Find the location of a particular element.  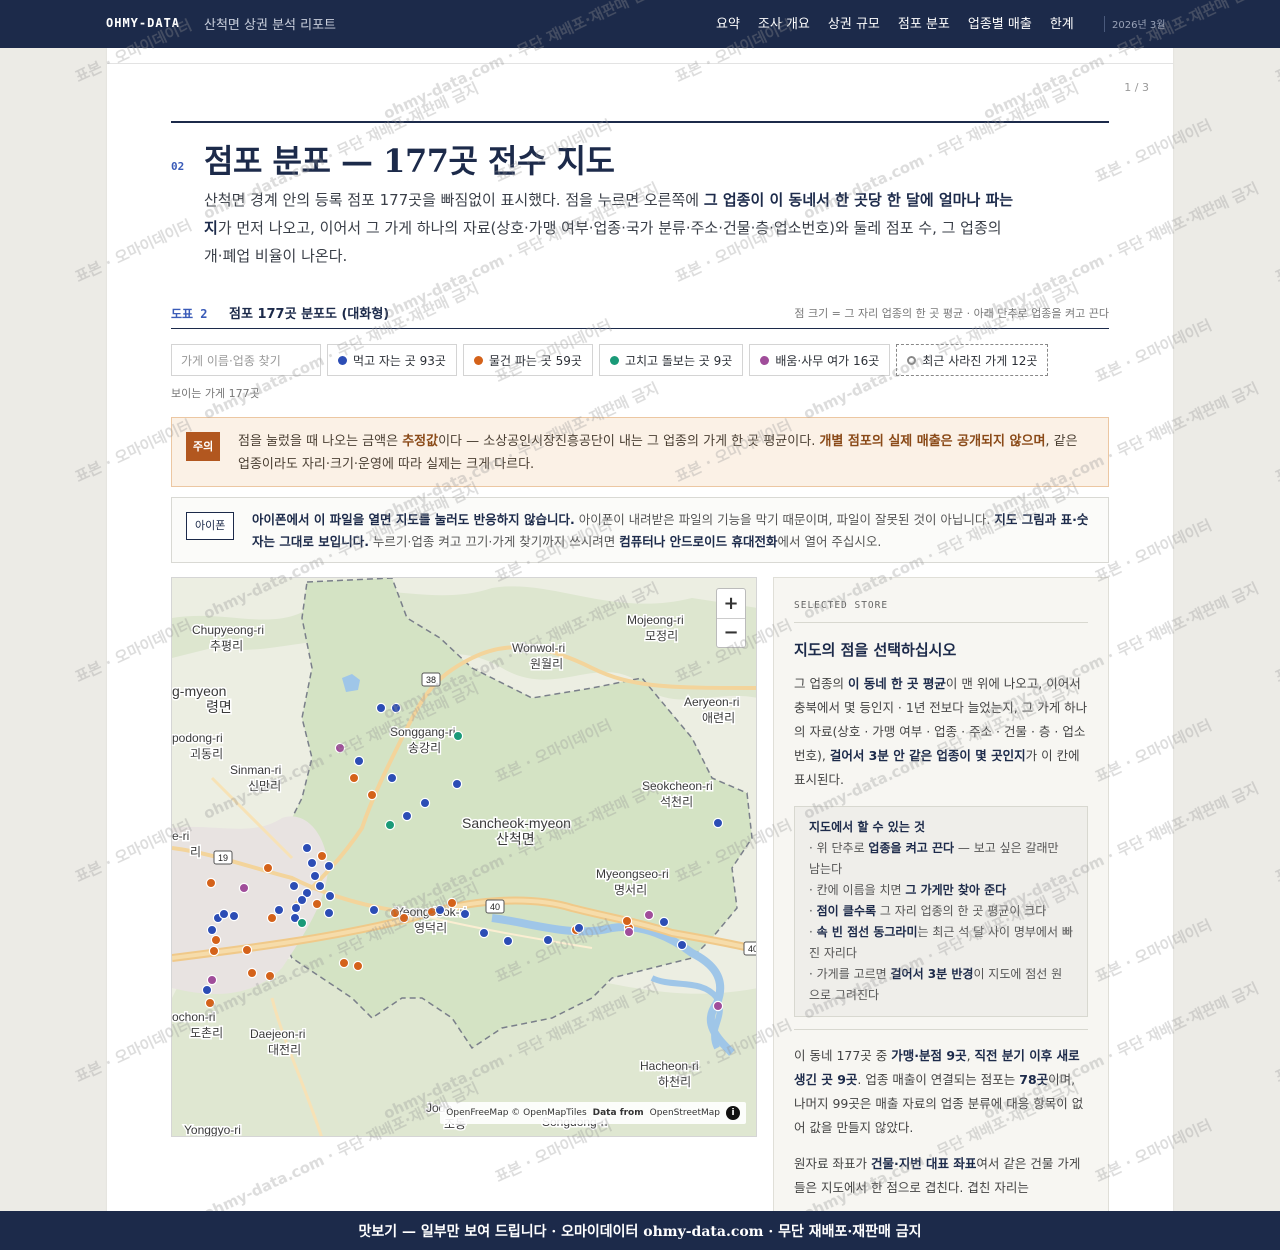

zoom-in-button: + is located at coordinates (731, 603).